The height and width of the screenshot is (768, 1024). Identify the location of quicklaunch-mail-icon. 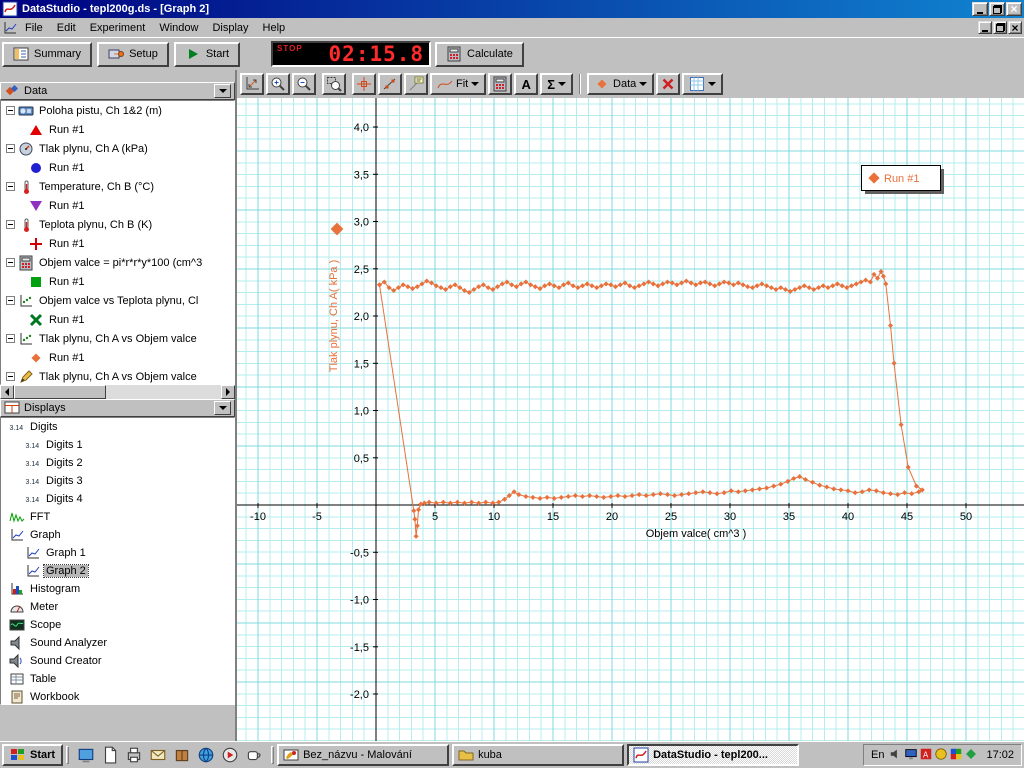
(158, 755).